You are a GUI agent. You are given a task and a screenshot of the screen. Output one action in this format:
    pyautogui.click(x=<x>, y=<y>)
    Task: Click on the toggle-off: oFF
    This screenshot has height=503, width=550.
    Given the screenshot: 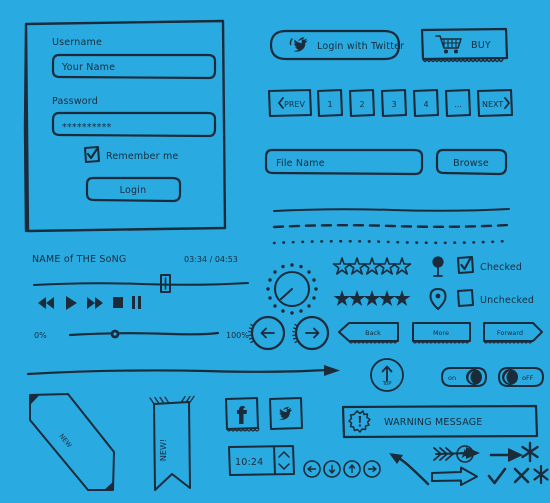 What is the action you would take?
    pyautogui.click(x=521, y=377)
    